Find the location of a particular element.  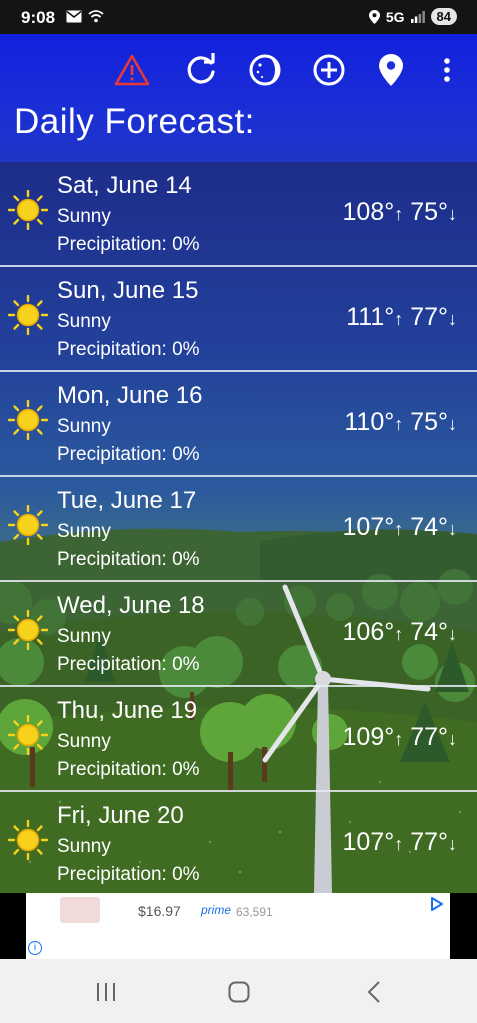

status-bar: 9:08 5G 84 is located at coordinates (238, 17).